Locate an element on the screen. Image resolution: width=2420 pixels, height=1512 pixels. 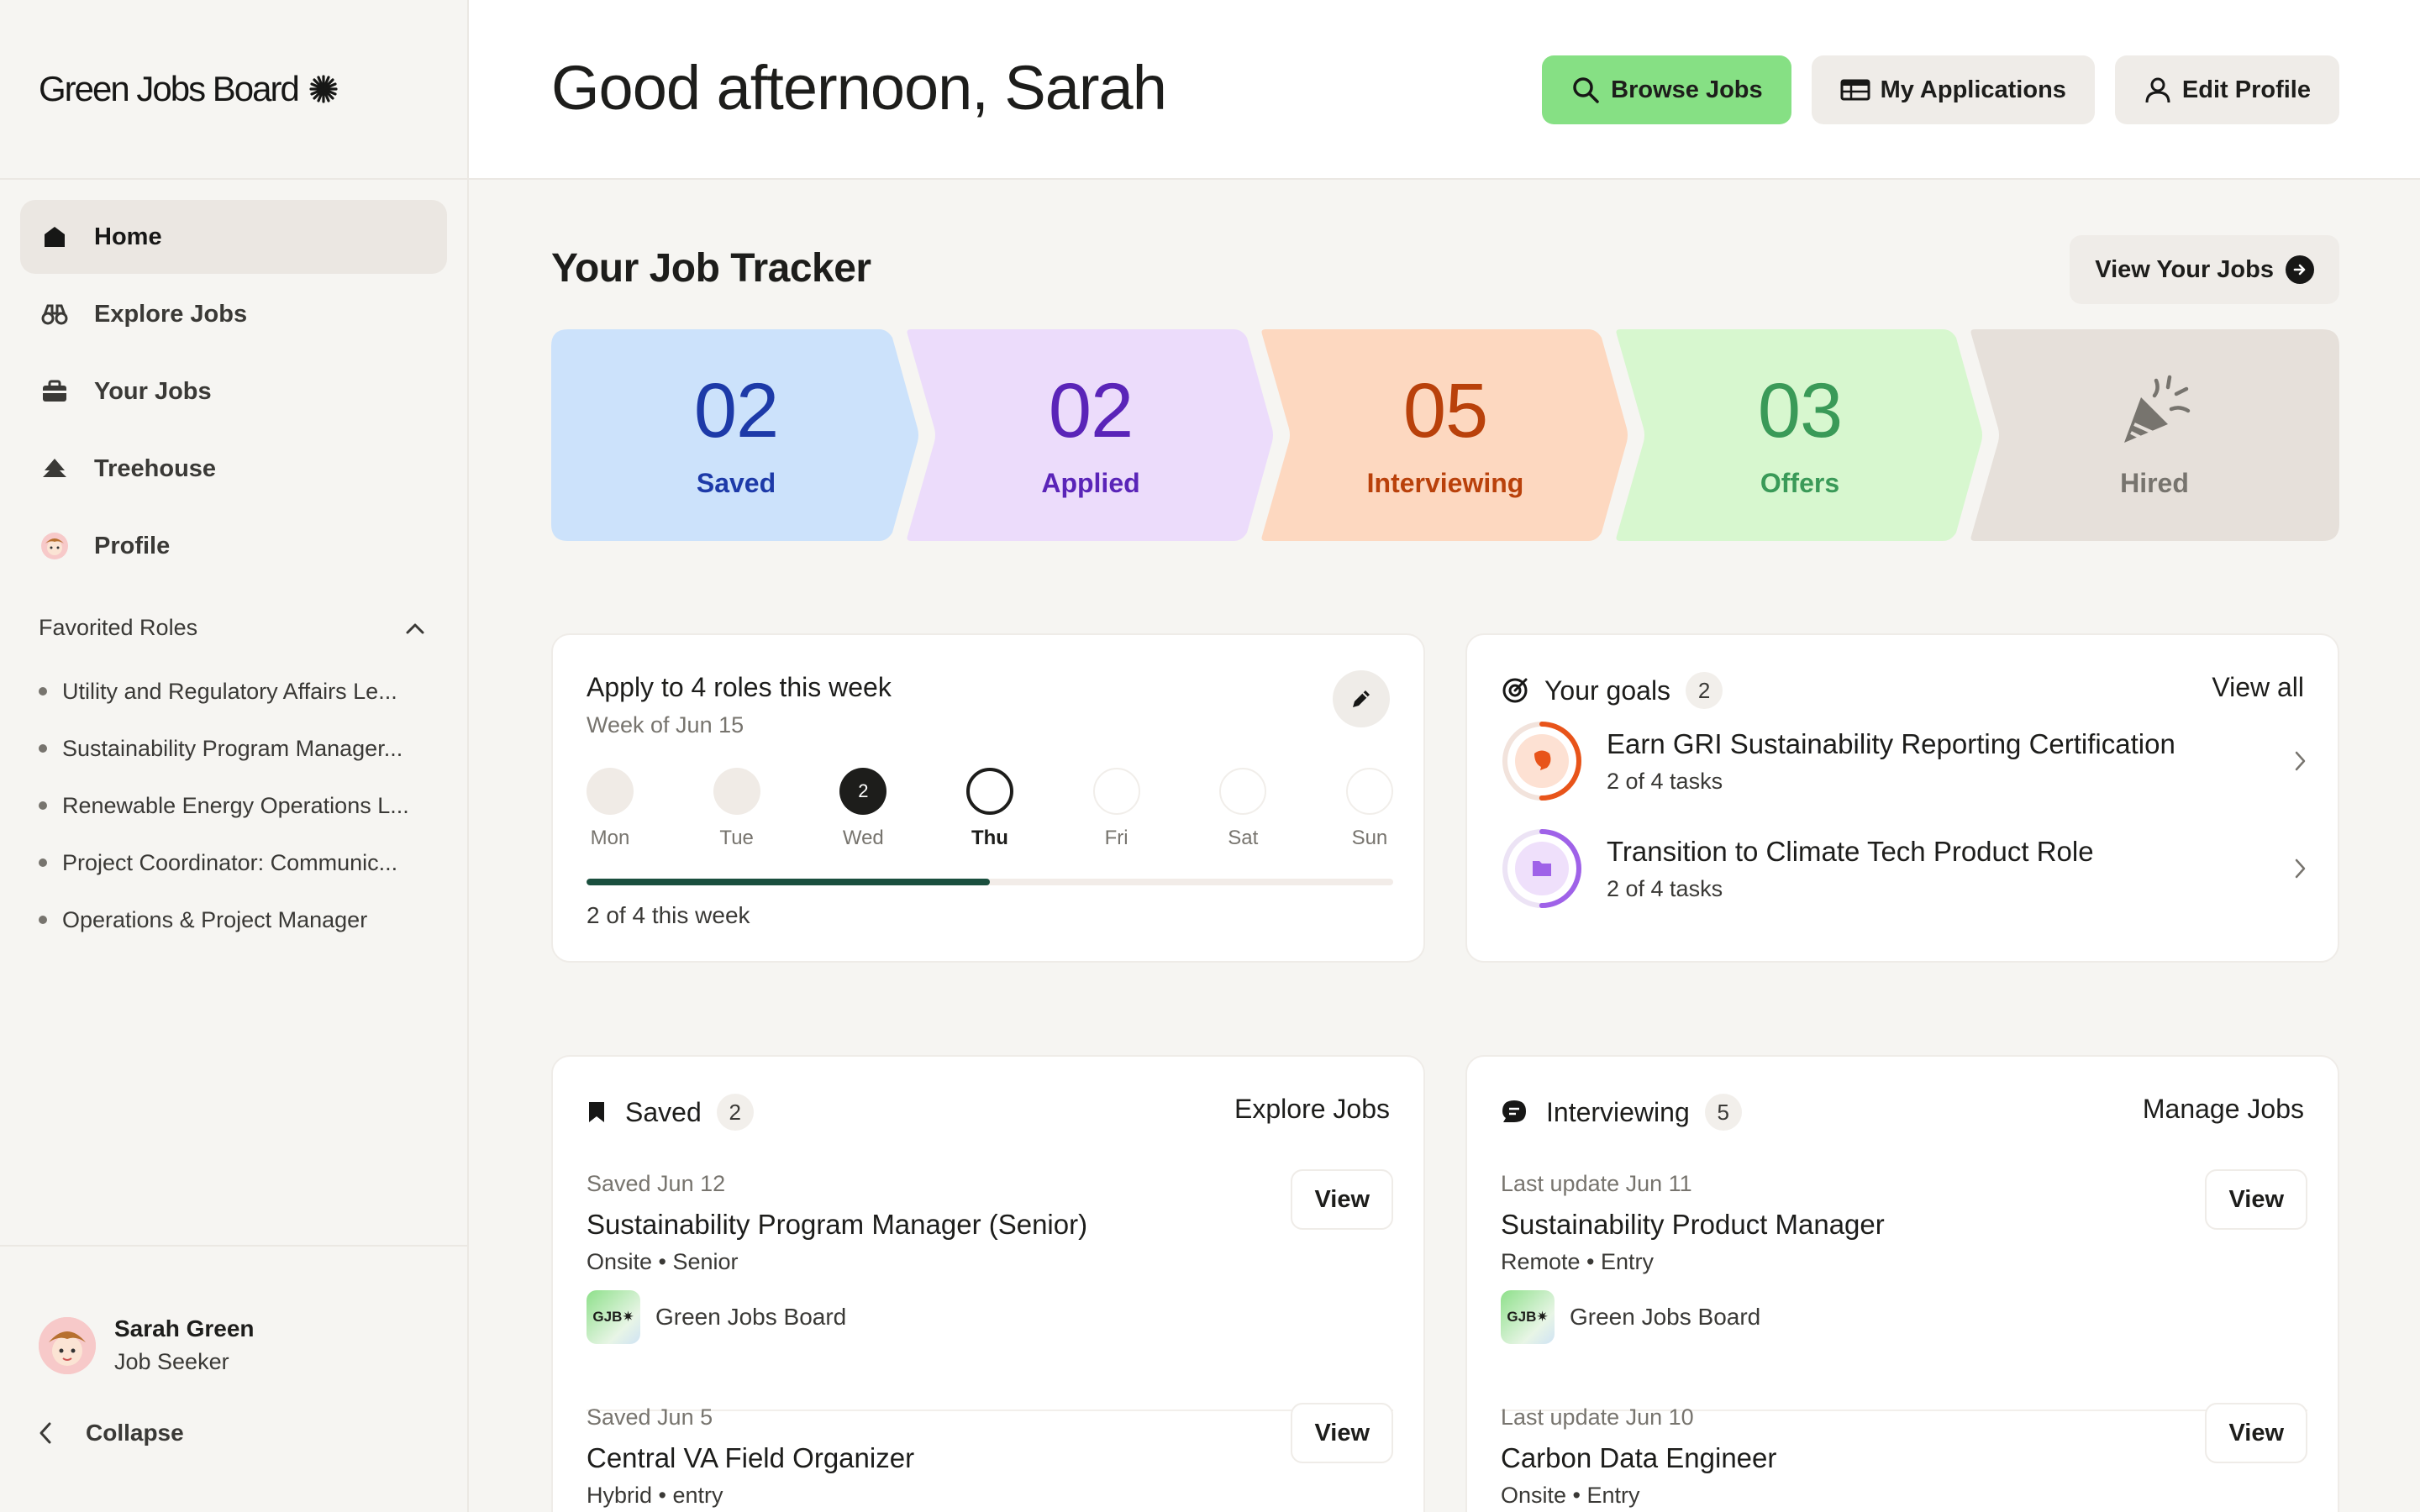
bookmark-icon is located at coordinates (597, 1112).